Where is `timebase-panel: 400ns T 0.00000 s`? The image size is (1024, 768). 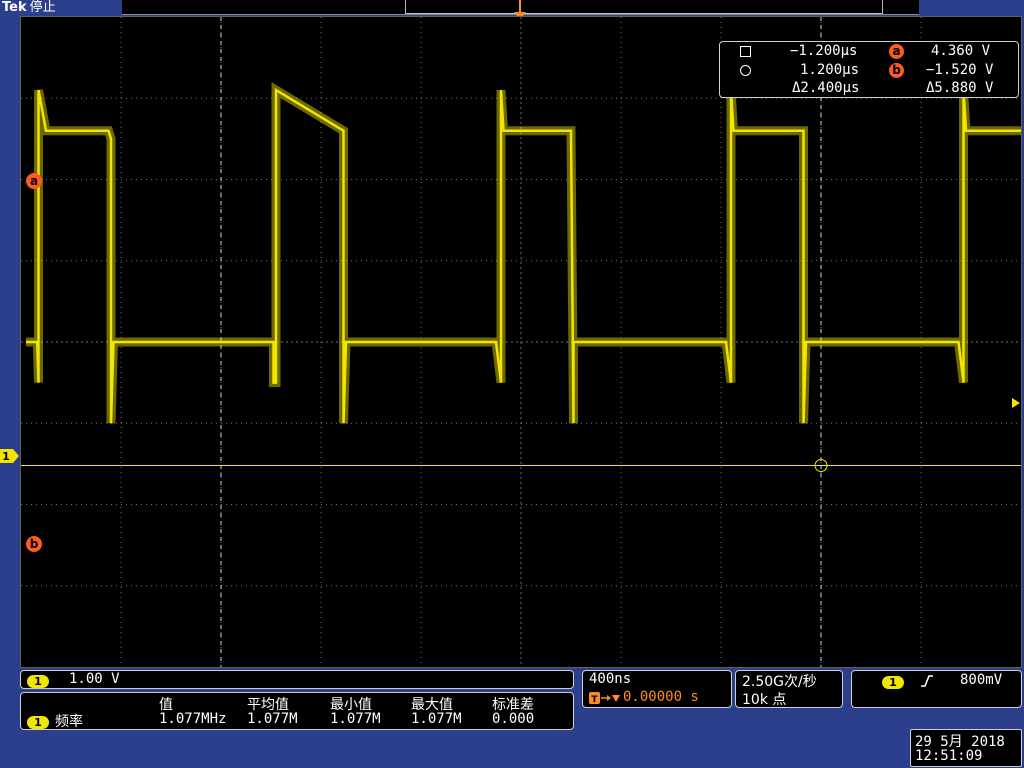
timebase-panel: 400ns T 0.00000 s is located at coordinates (657, 689).